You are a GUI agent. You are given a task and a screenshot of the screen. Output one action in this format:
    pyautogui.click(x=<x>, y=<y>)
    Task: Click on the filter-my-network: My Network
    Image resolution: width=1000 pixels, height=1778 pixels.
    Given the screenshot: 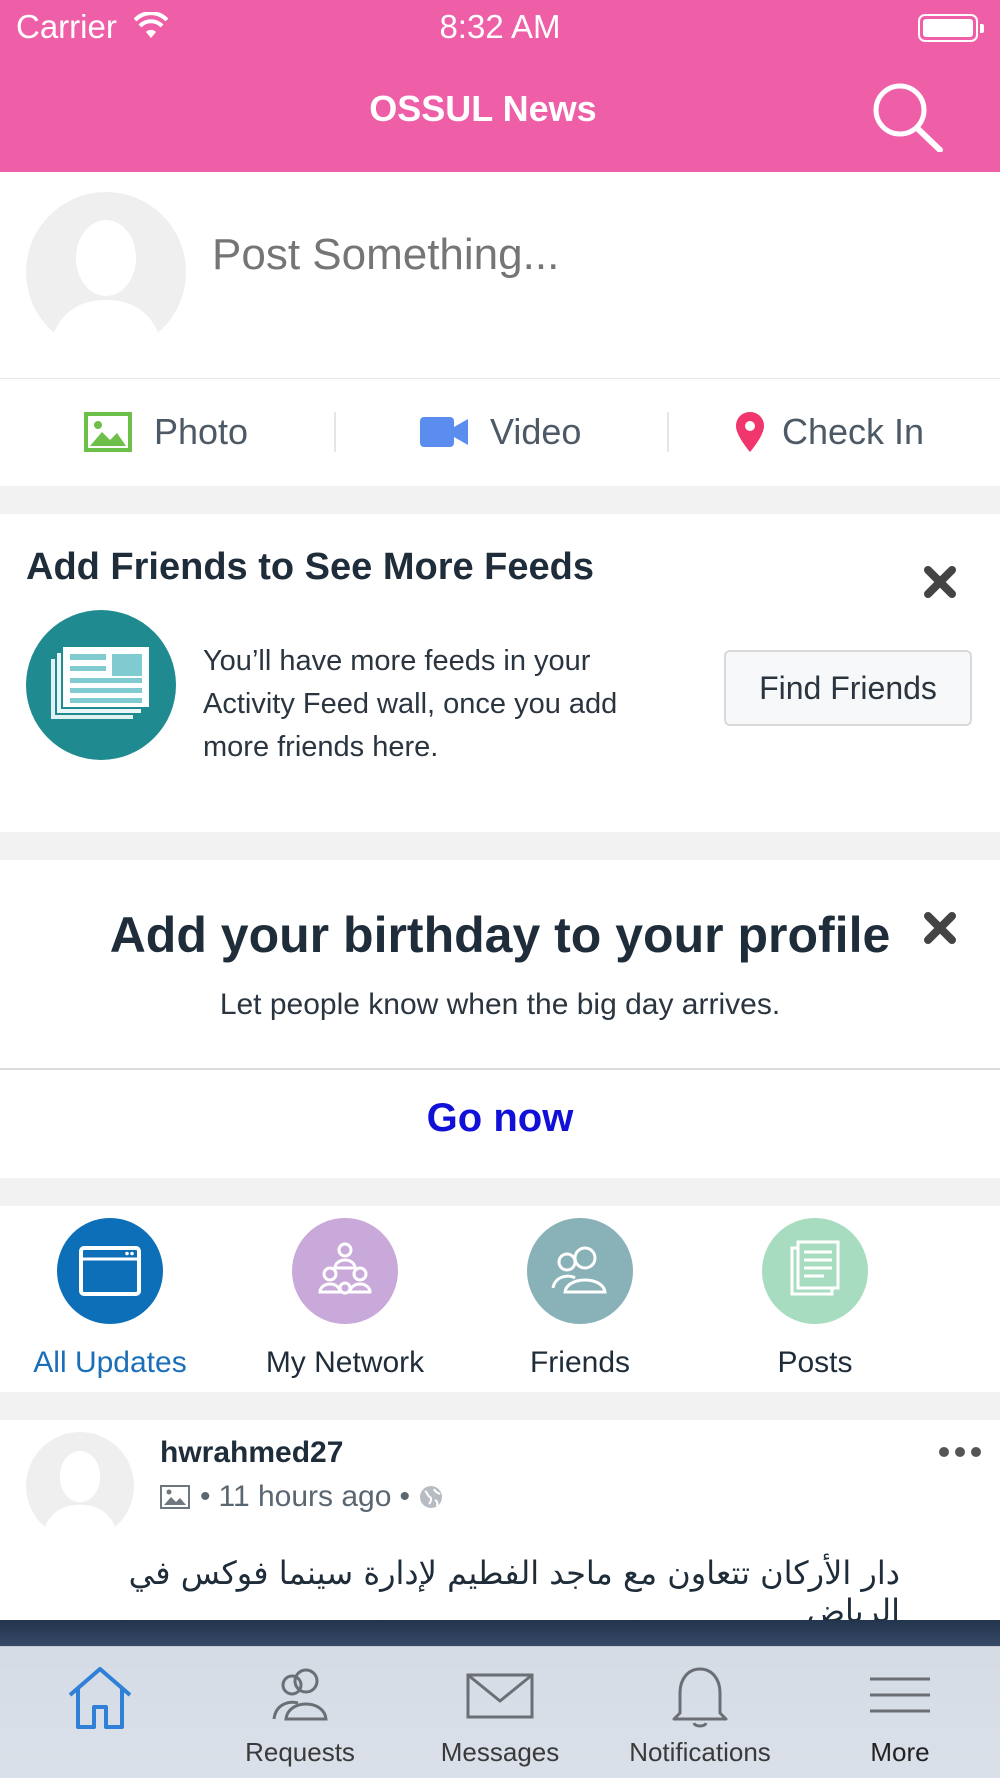 What is the action you would take?
    pyautogui.click(x=345, y=1303)
    